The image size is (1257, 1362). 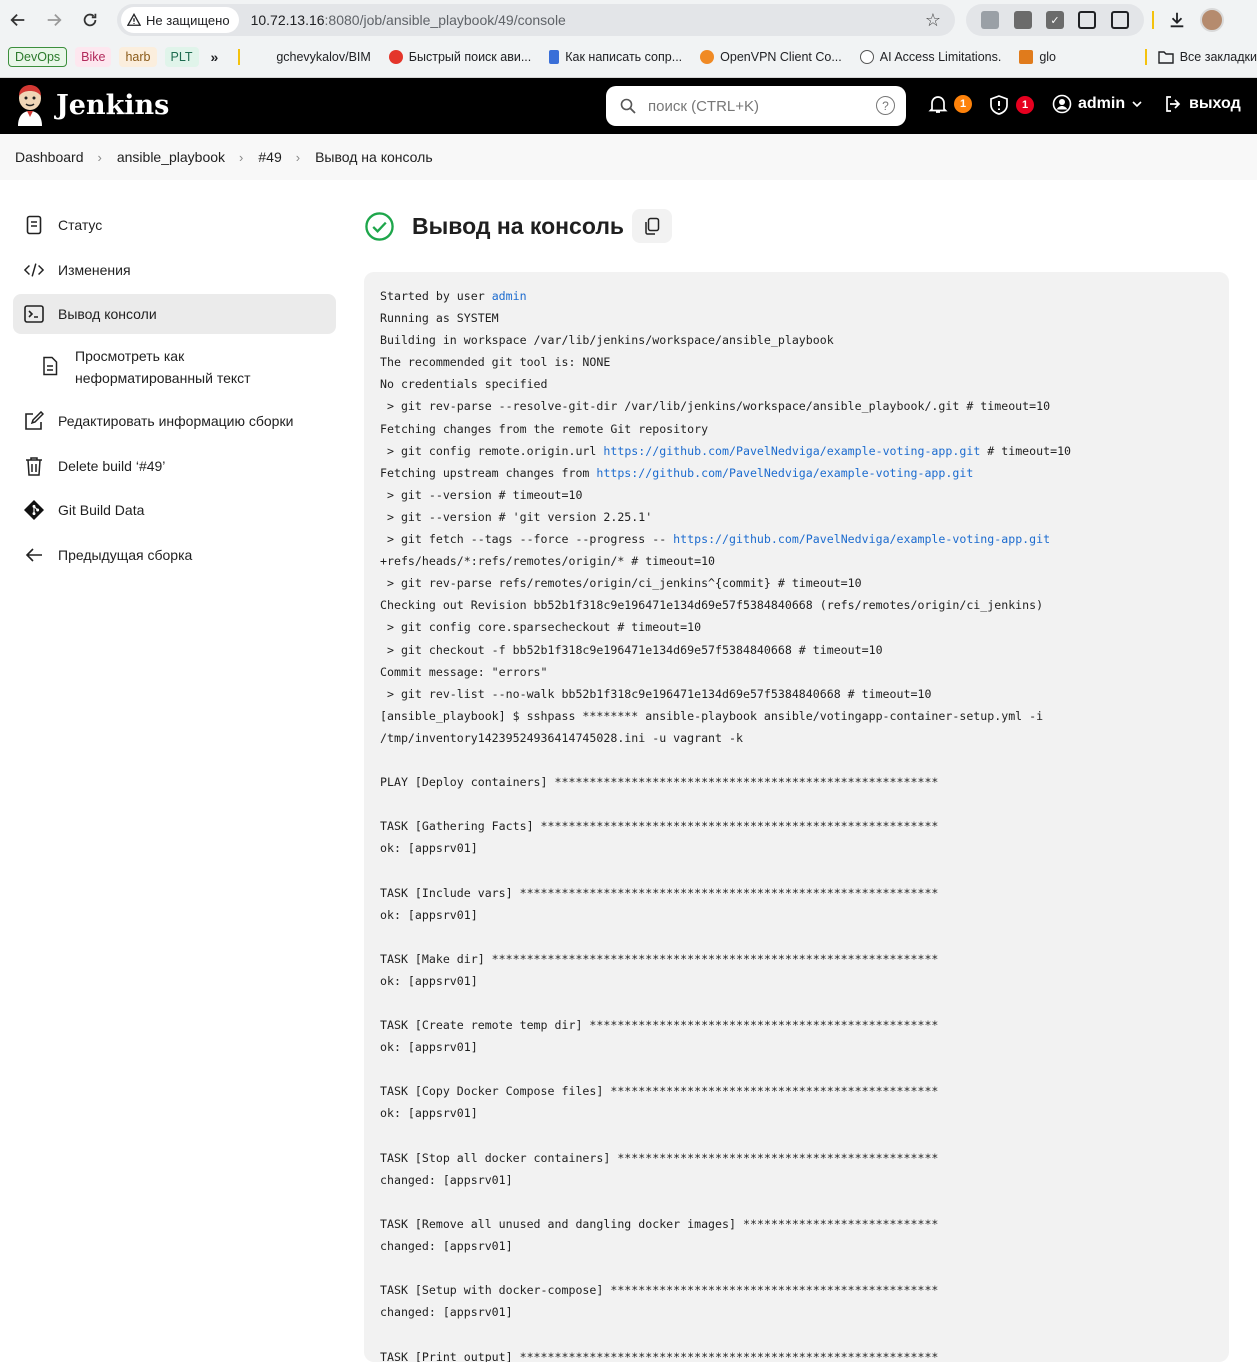 I want to click on sidebar-item-label: Предыдущая сборка, so click(x=125, y=555).